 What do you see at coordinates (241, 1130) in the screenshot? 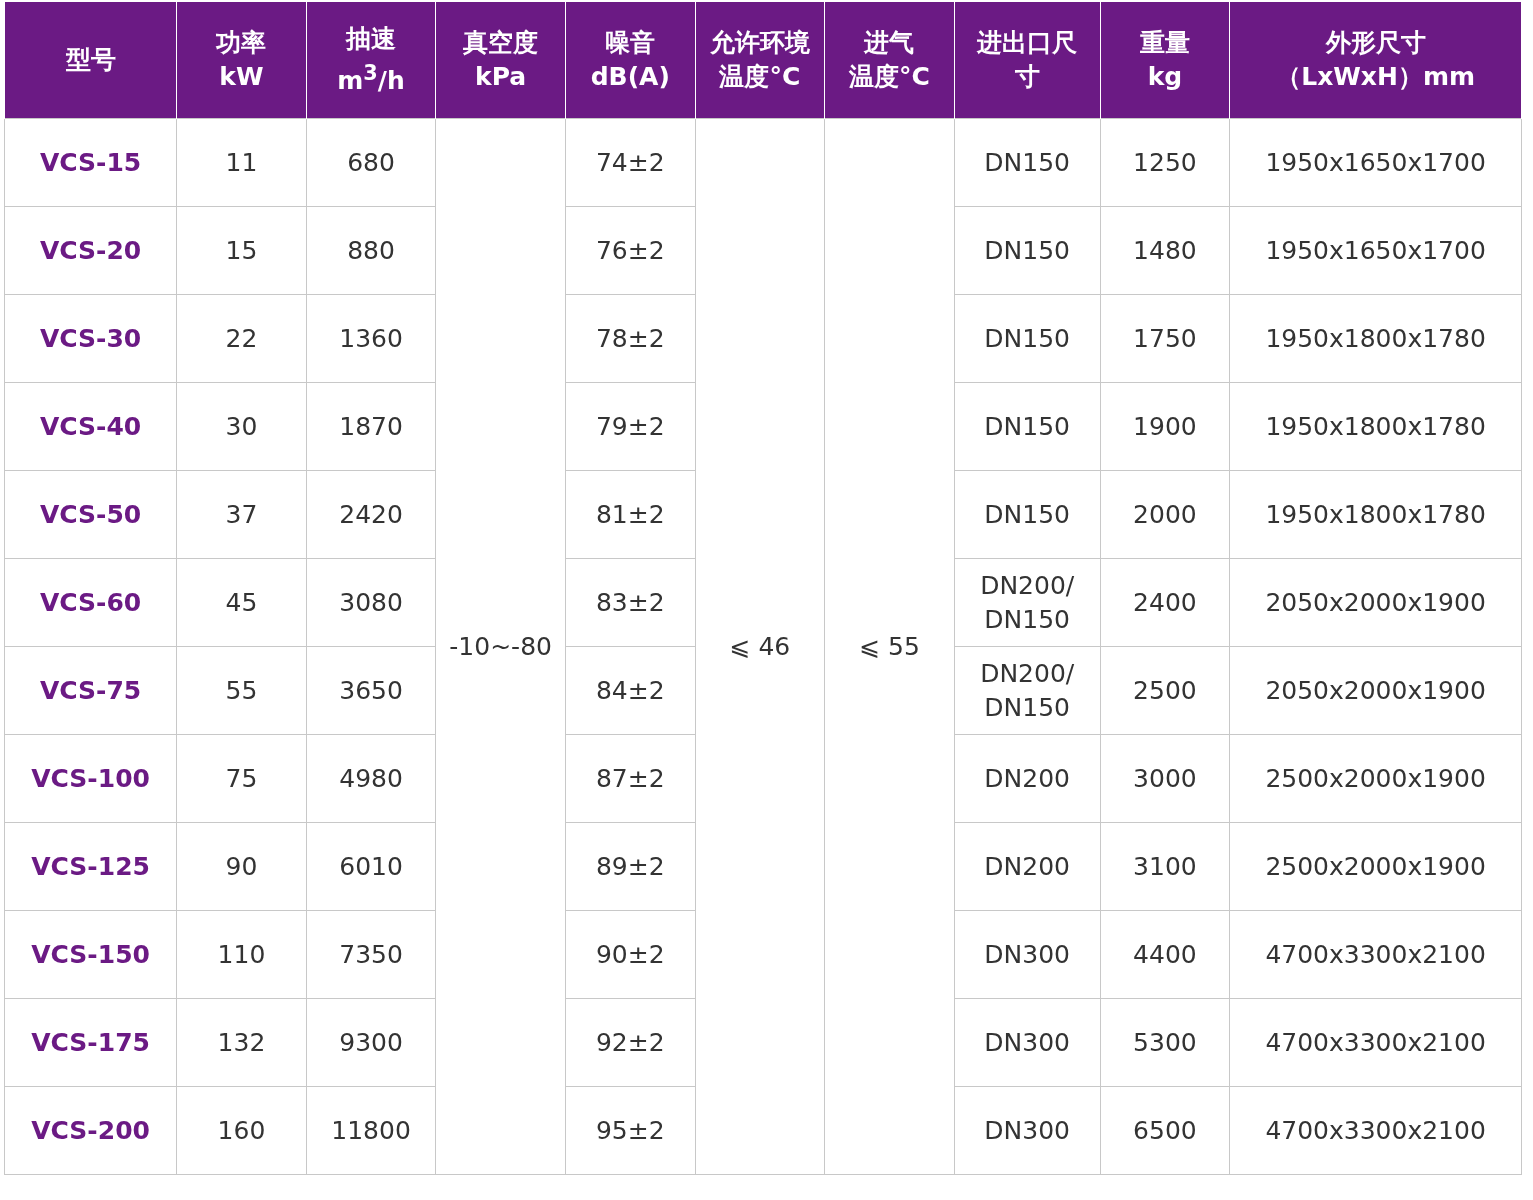
I see `table-cell: 160` at bounding box center [241, 1130].